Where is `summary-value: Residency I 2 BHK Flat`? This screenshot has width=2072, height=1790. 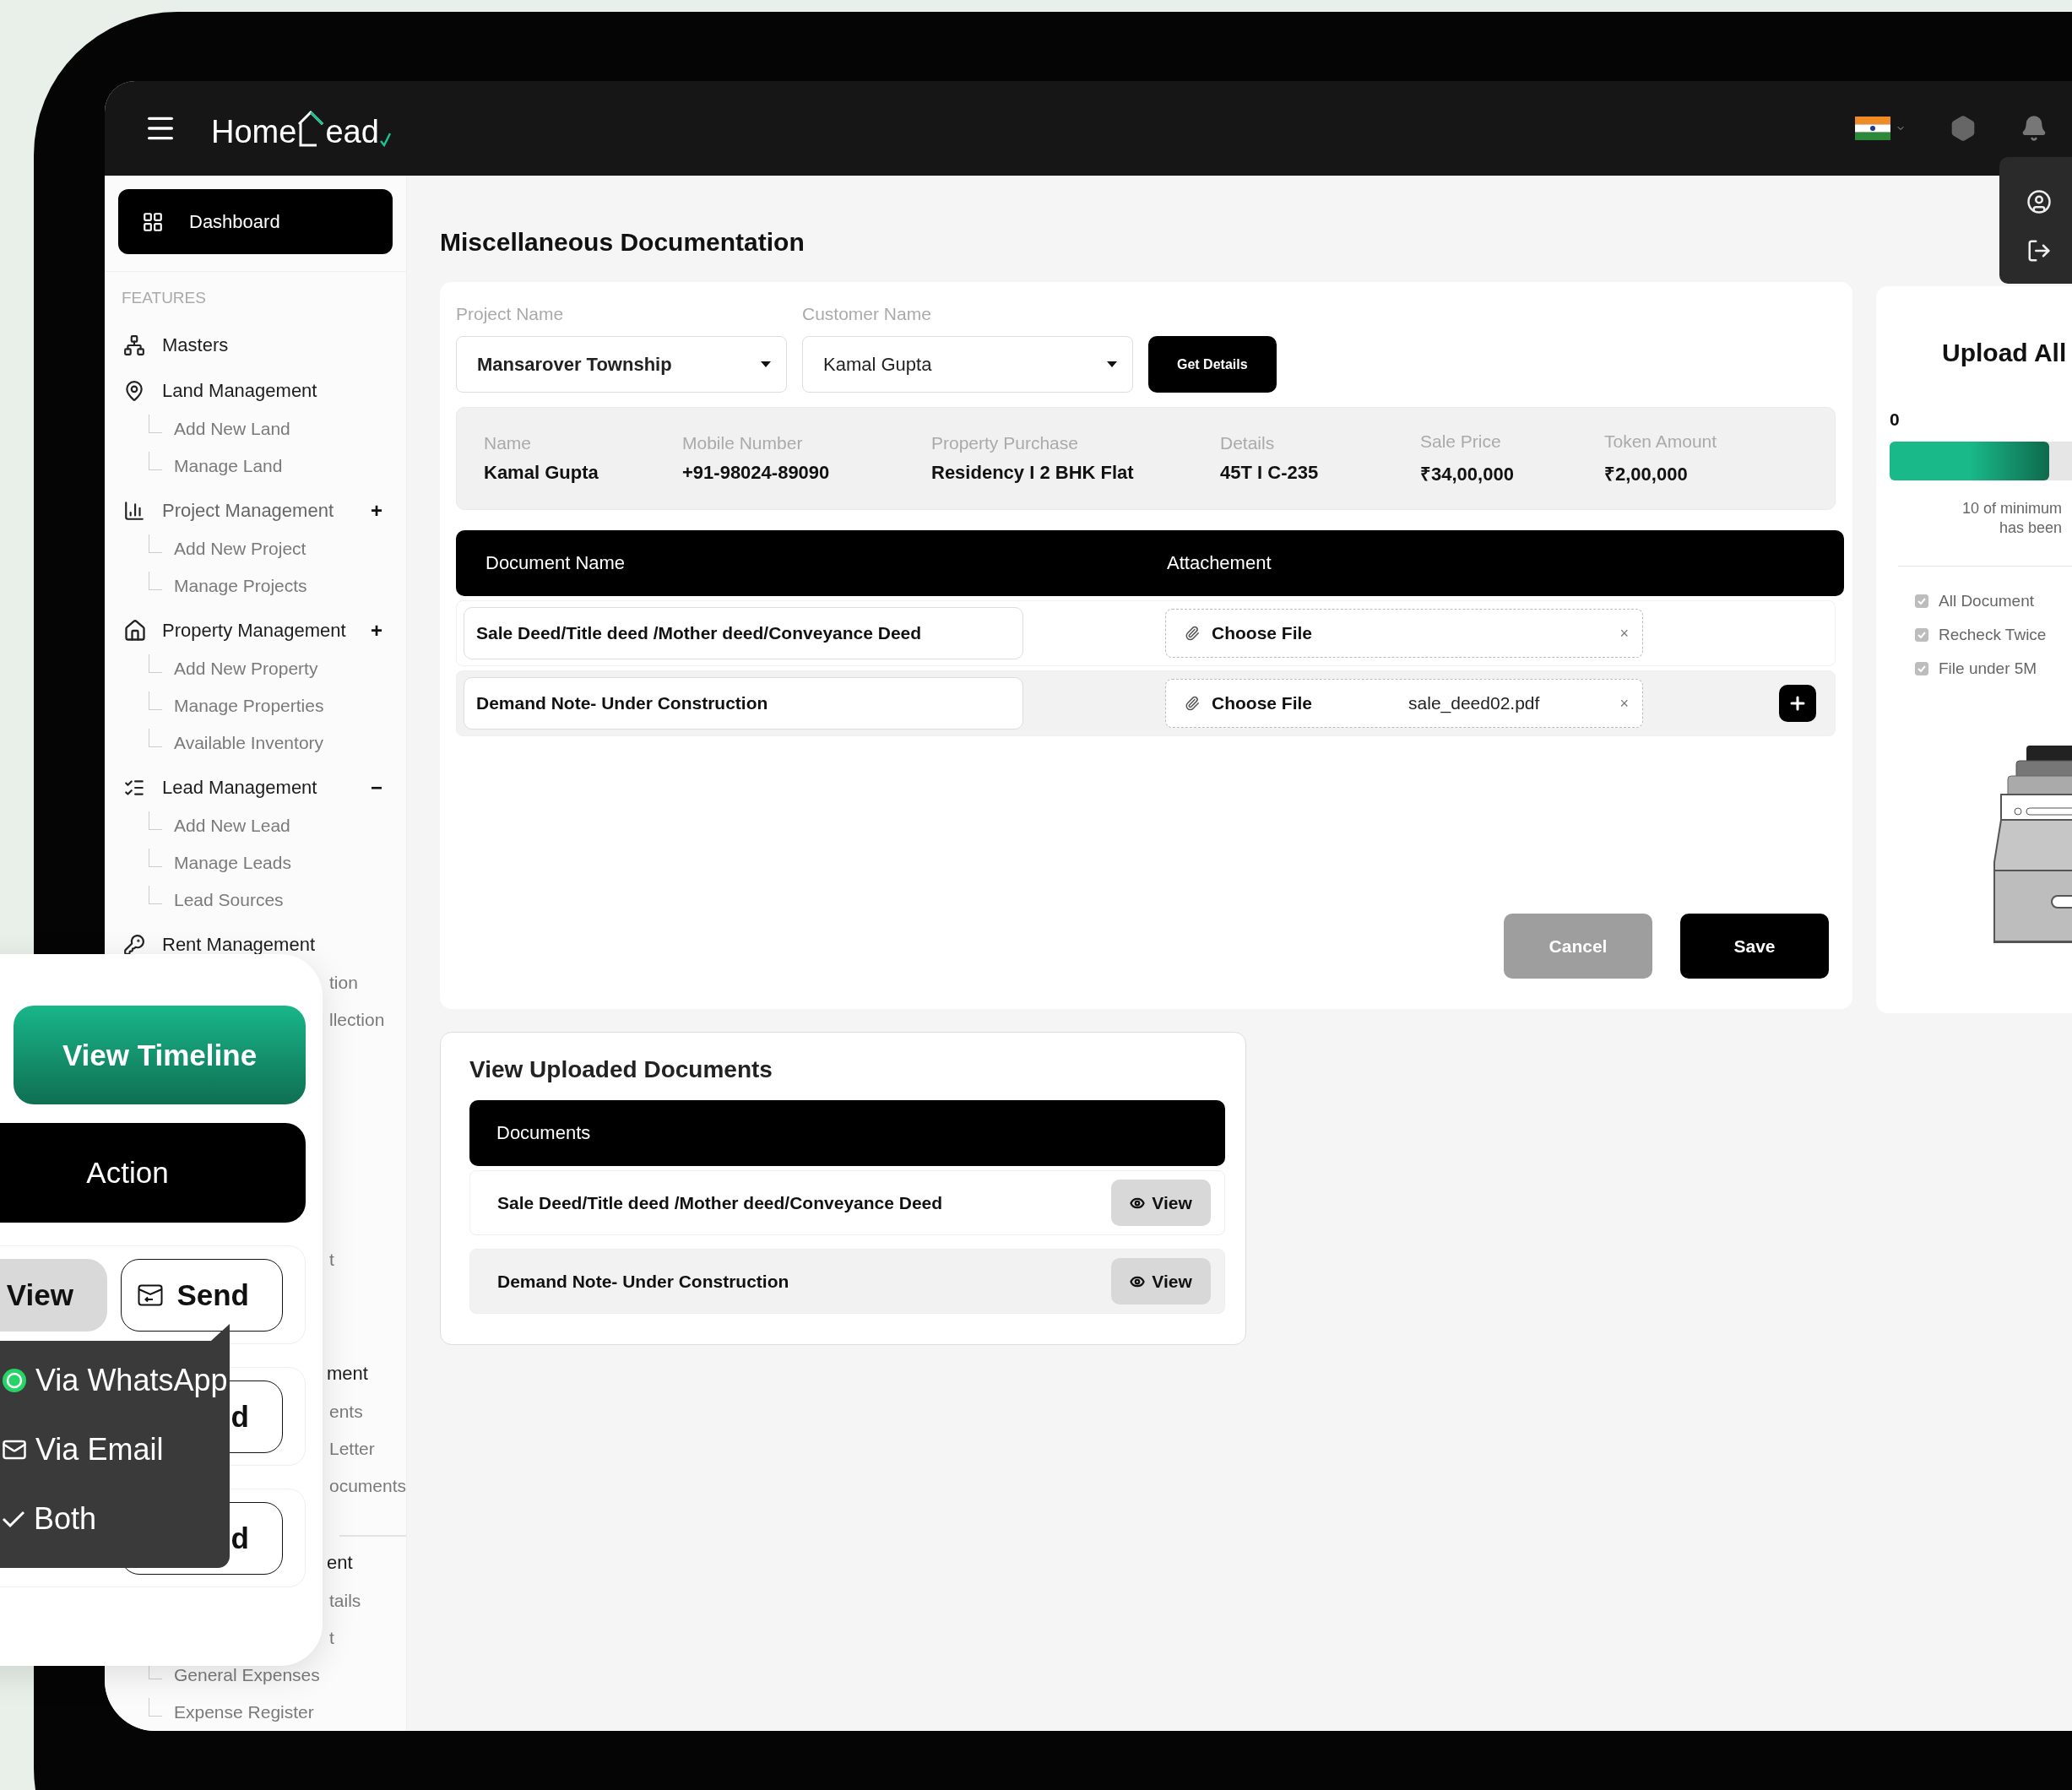 summary-value: Residency I 2 BHK Flat is located at coordinates (1033, 473).